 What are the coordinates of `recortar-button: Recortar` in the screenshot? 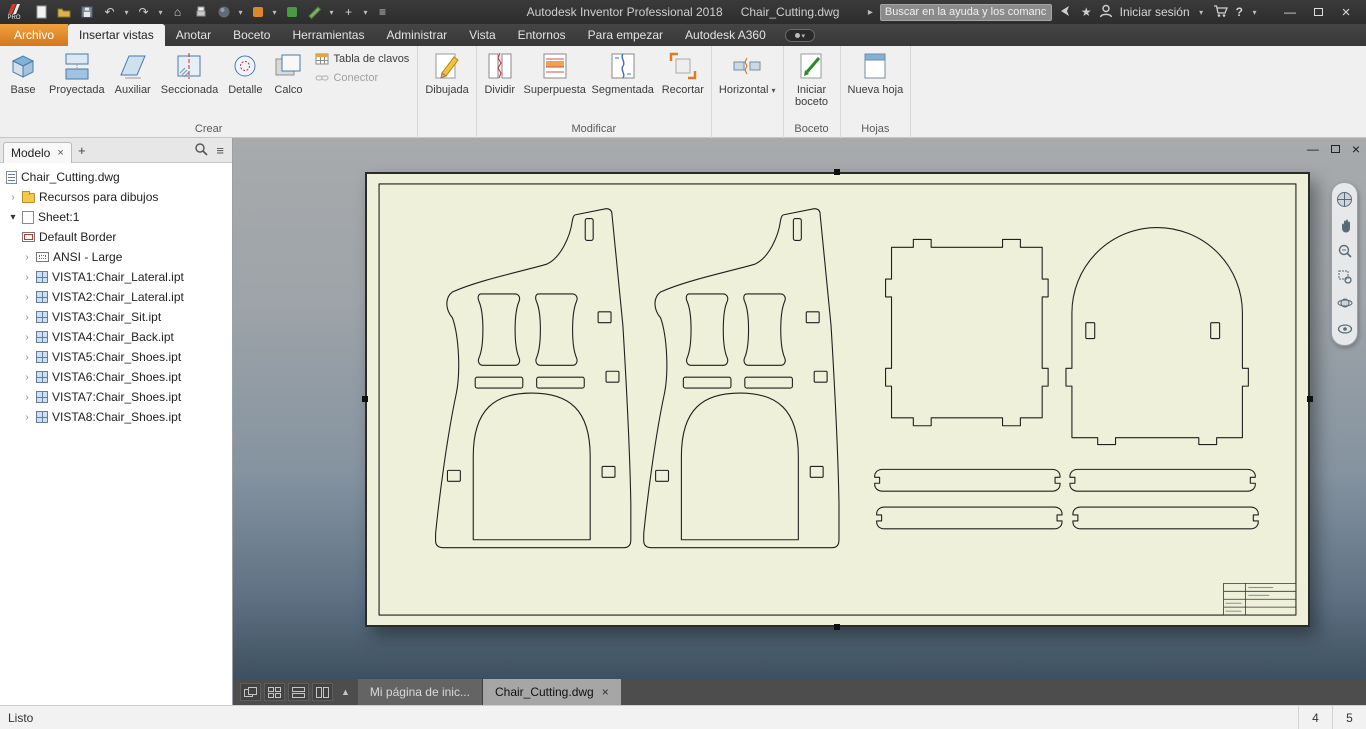 It's located at (683, 84).